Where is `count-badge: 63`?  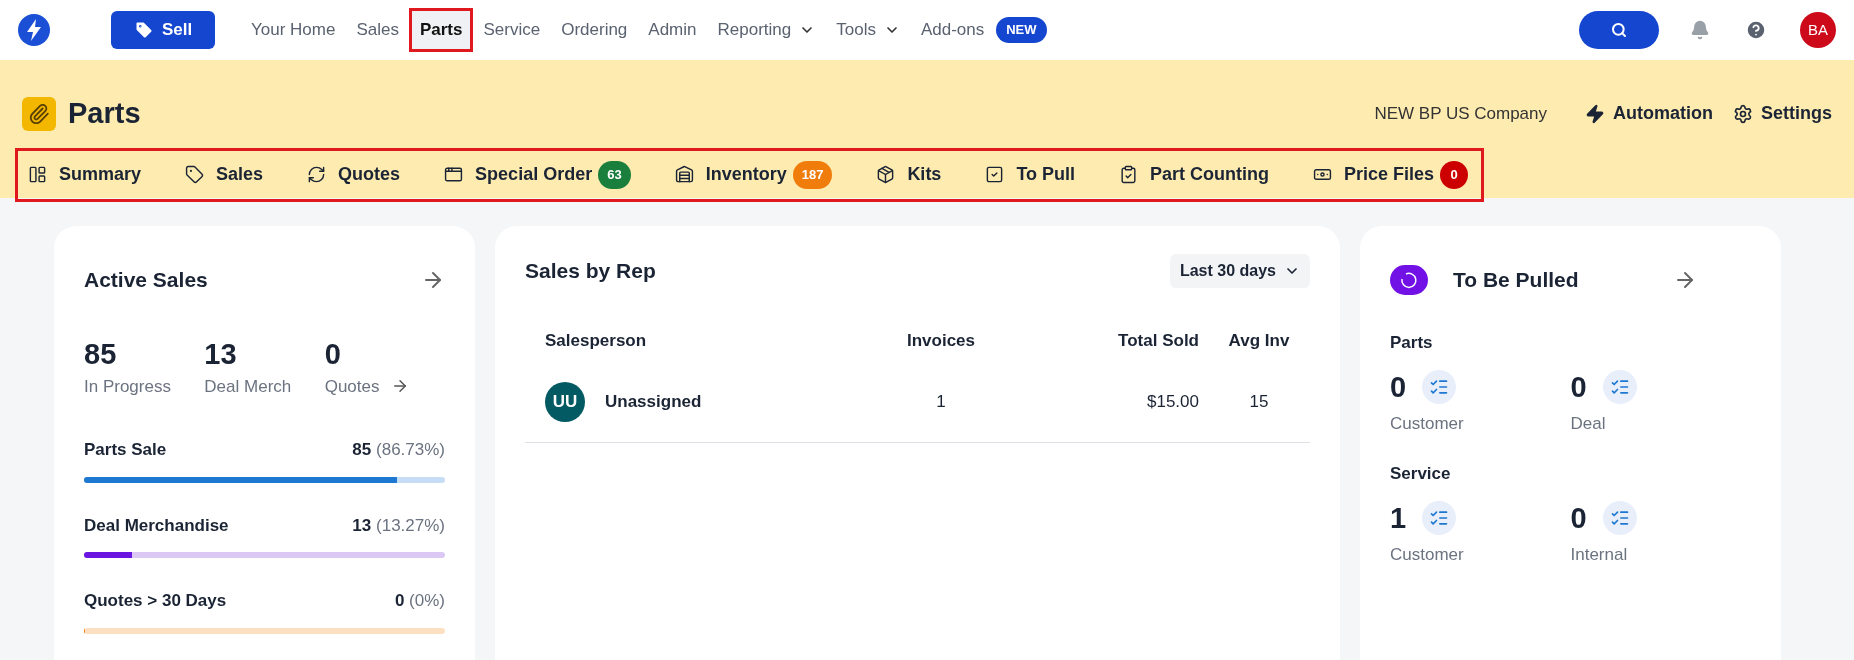
count-badge: 63 is located at coordinates (614, 174).